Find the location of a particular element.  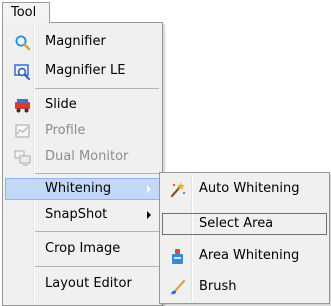

area-whitening-icon is located at coordinates (177, 256).